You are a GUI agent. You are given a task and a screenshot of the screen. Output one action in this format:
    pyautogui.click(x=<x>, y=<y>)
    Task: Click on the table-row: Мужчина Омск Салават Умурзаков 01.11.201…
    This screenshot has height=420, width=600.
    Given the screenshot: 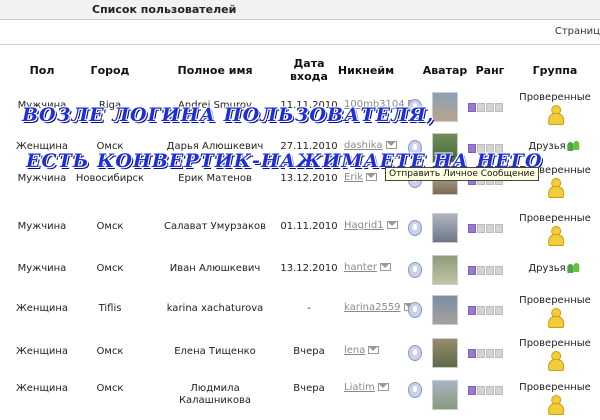 What is the action you would take?
    pyautogui.click(x=300, y=233)
    